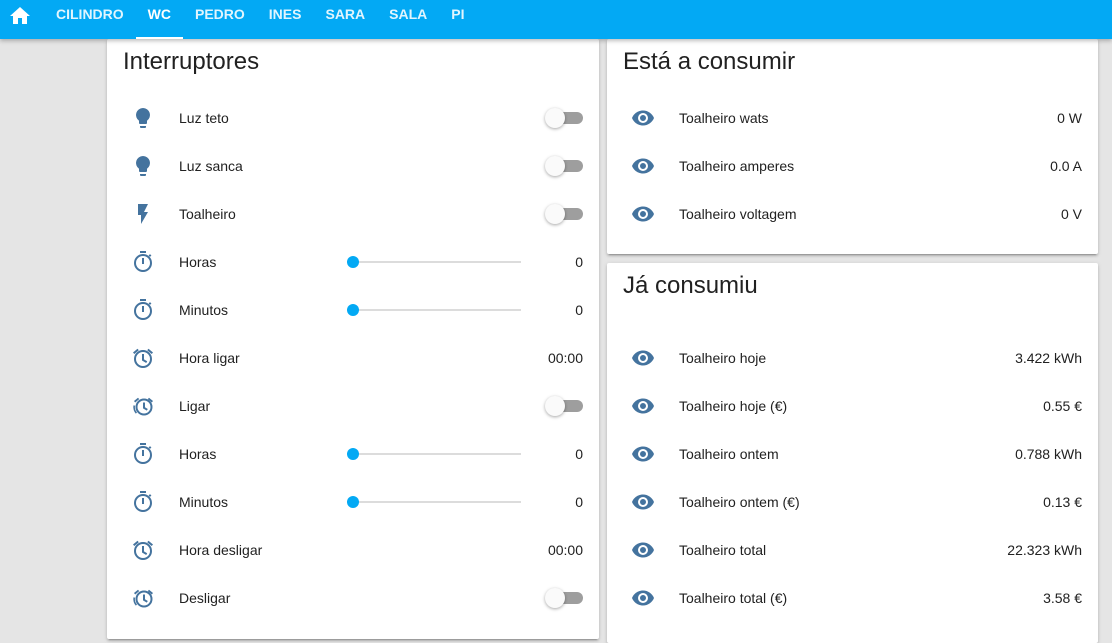 The height and width of the screenshot is (643, 1112). What do you see at coordinates (852, 118) in the screenshot?
I see `entity-row-toalheiro-wats: Toalheiro wats 0 W` at bounding box center [852, 118].